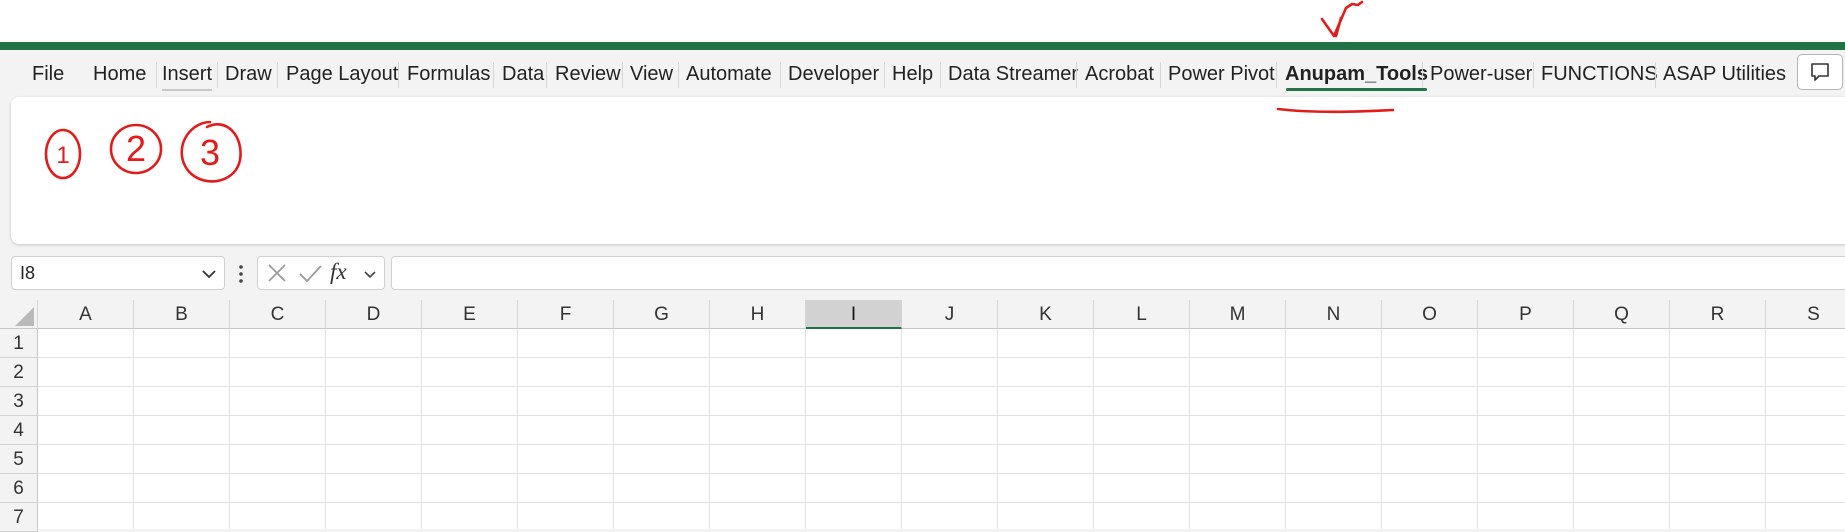 The image size is (1845, 532). I want to click on enter-icon, so click(310, 273).